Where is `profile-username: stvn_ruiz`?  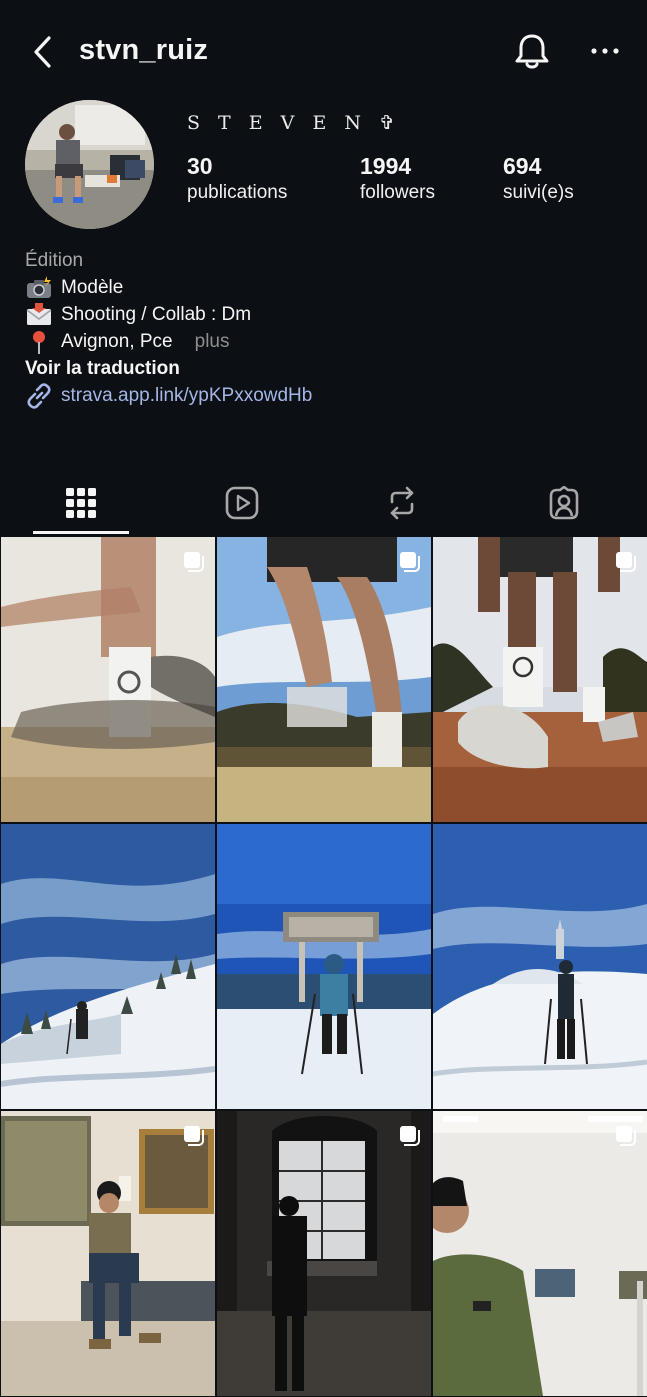 profile-username: stvn_ruiz is located at coordinates (144, 50).